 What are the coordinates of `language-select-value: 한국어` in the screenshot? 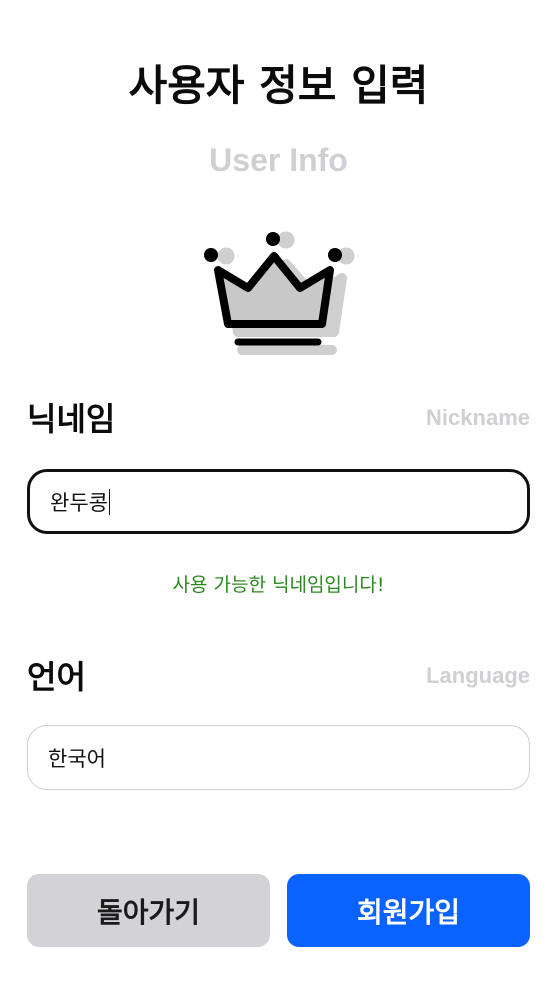 It's located at (77, 758).